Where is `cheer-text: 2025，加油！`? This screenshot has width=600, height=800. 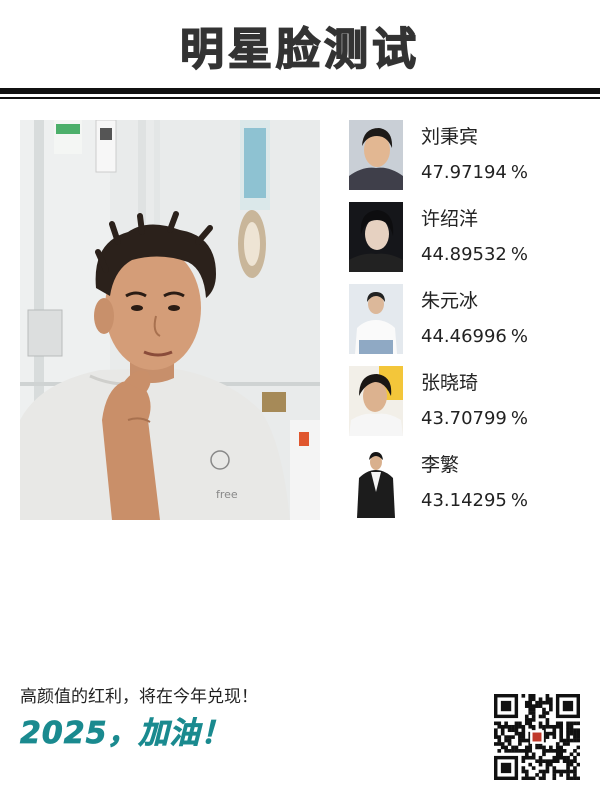
cheer-text: 2025，加油！ is located at coordinates (126, 734).